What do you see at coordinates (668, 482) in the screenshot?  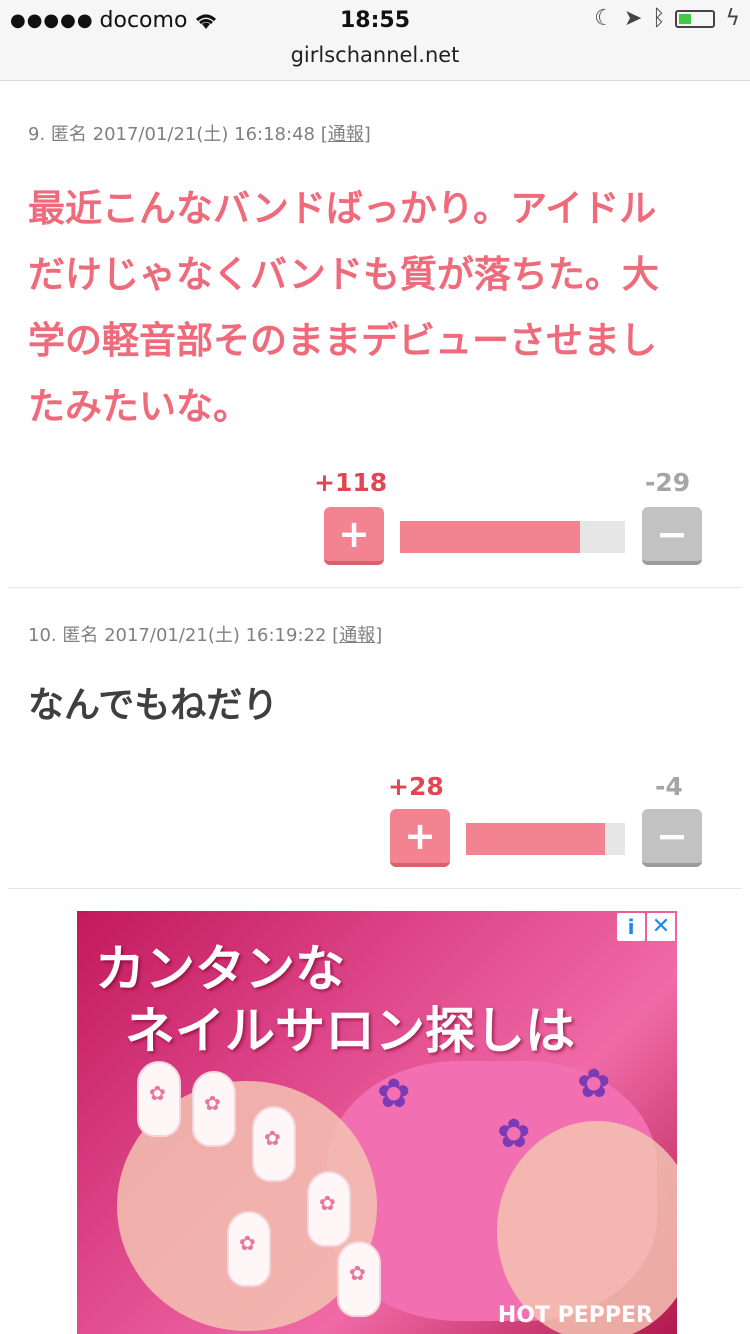 I see `minus-vote-count: -29` at bounding box center [668, 482].